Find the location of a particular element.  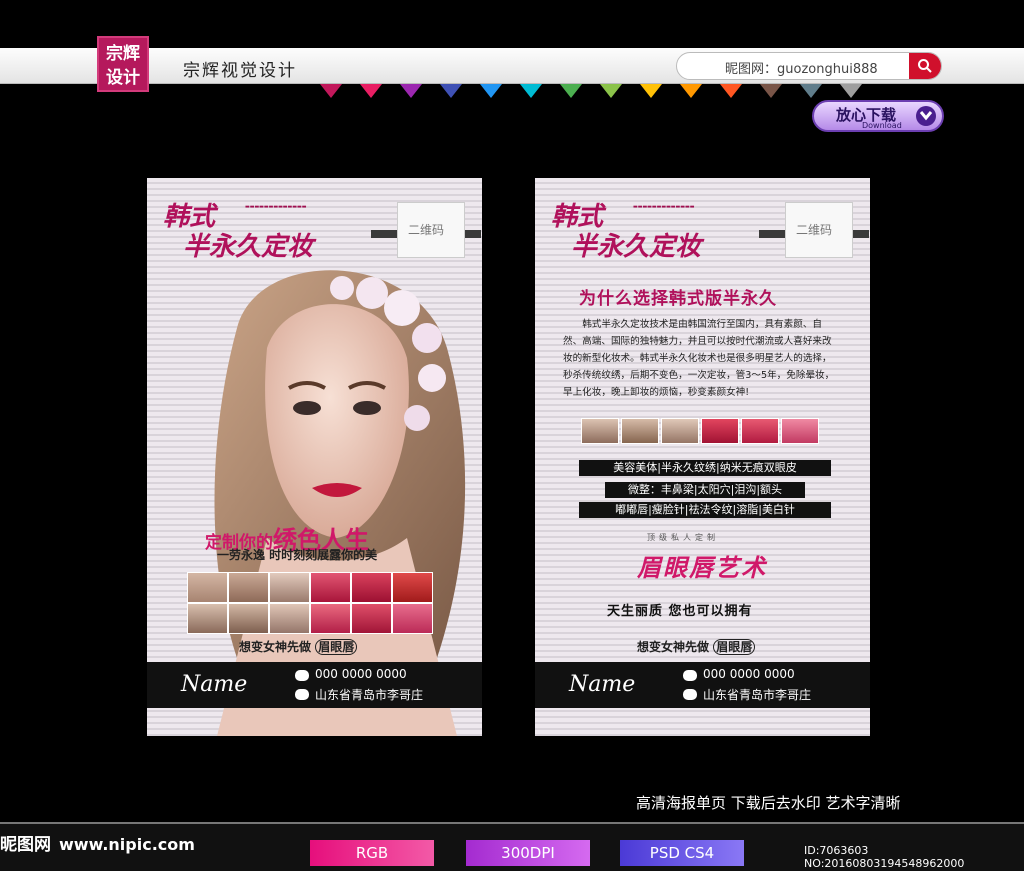

badge-dpi: 300DPI is located at coordinates (528, 853).